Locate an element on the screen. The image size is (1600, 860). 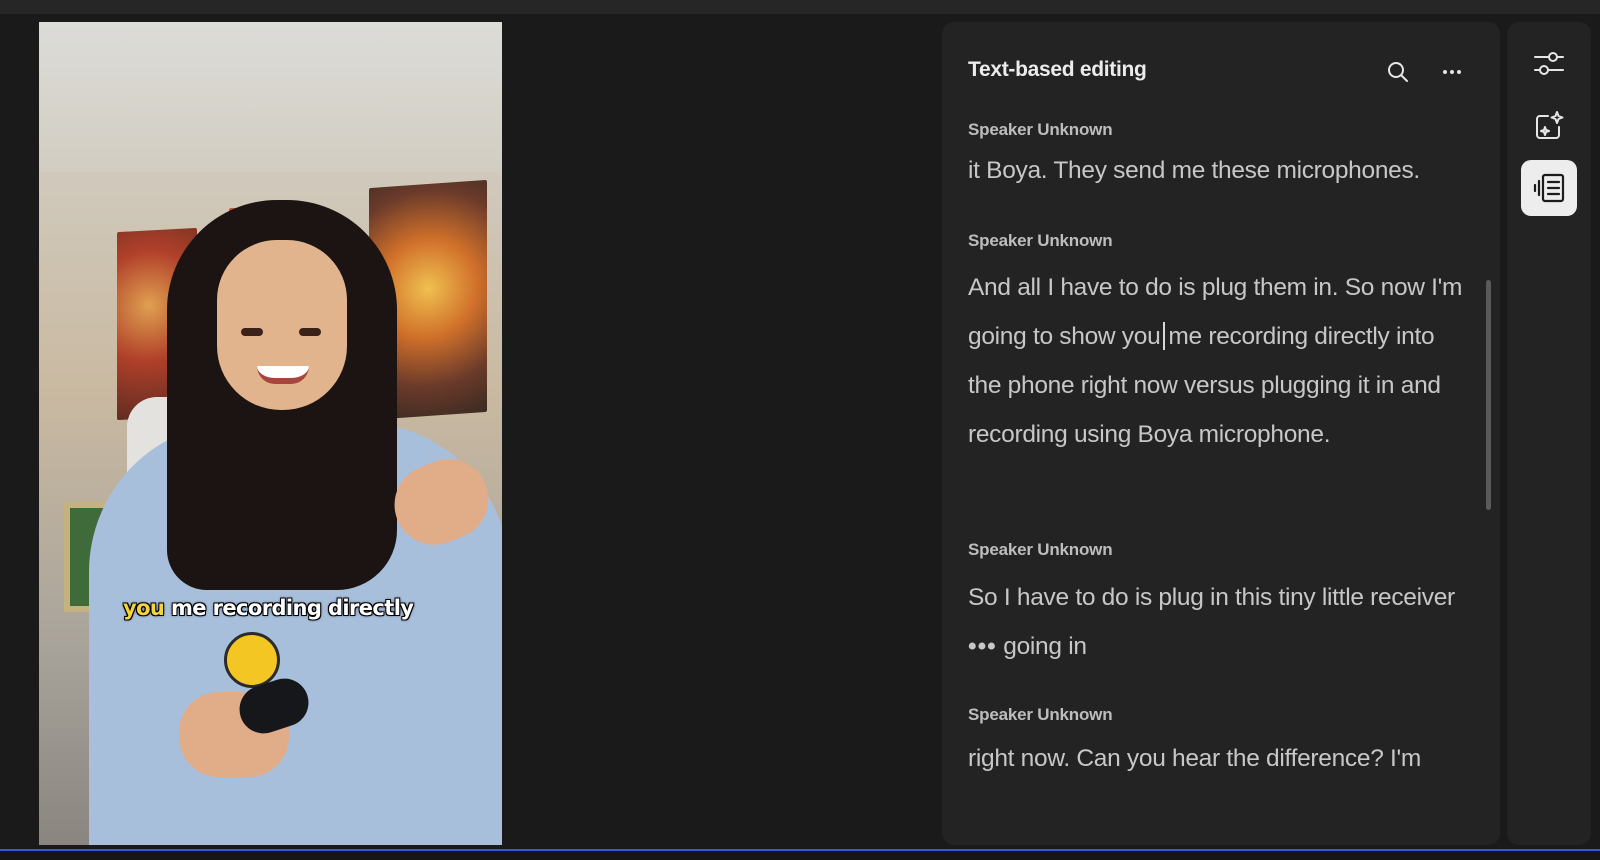
text-based-editing-button is located at coordinates (1549, 188).